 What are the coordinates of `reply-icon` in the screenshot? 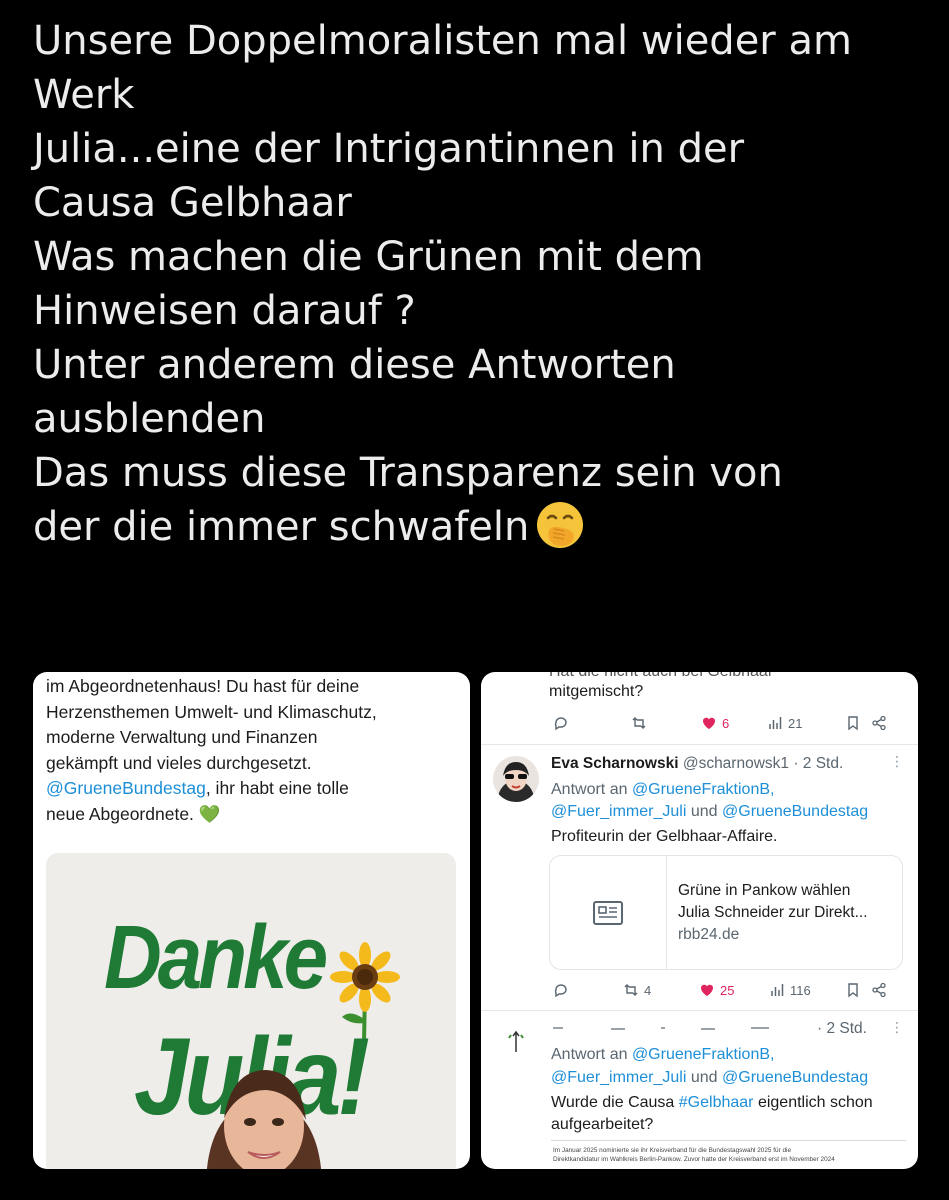 It's located at (560, 991).